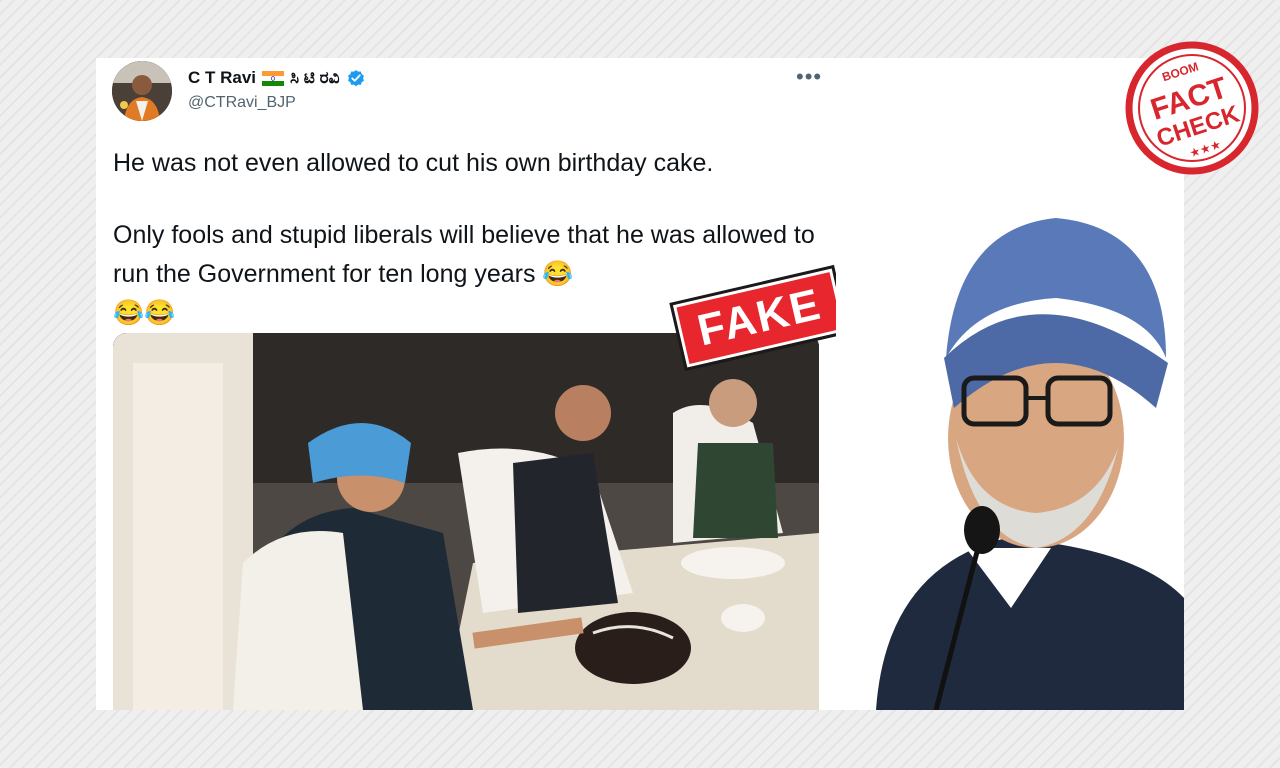 This screenshot has width=1280, height=768. Describe the element at coordinates (242, 103) in the screenshot. I see `author-handle: @CTRavi_BJP` at that location.